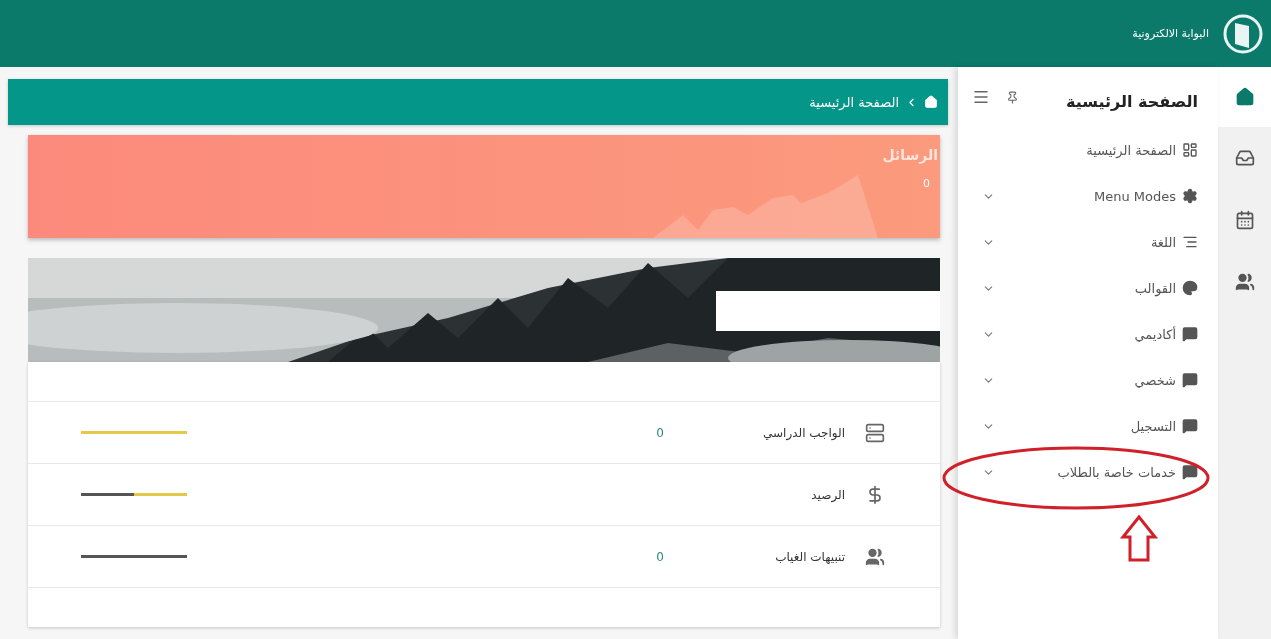  What do you see at coordinates (875, 556) in the screenshot?
I see `people-icon` at bounding box center [875, 556].